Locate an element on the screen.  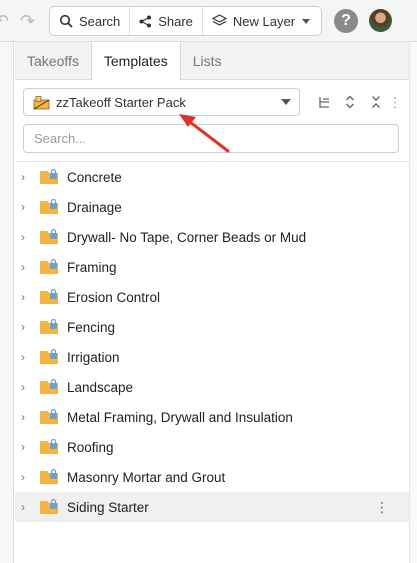
share-button-label: Share is located at coordinates (175, 21).